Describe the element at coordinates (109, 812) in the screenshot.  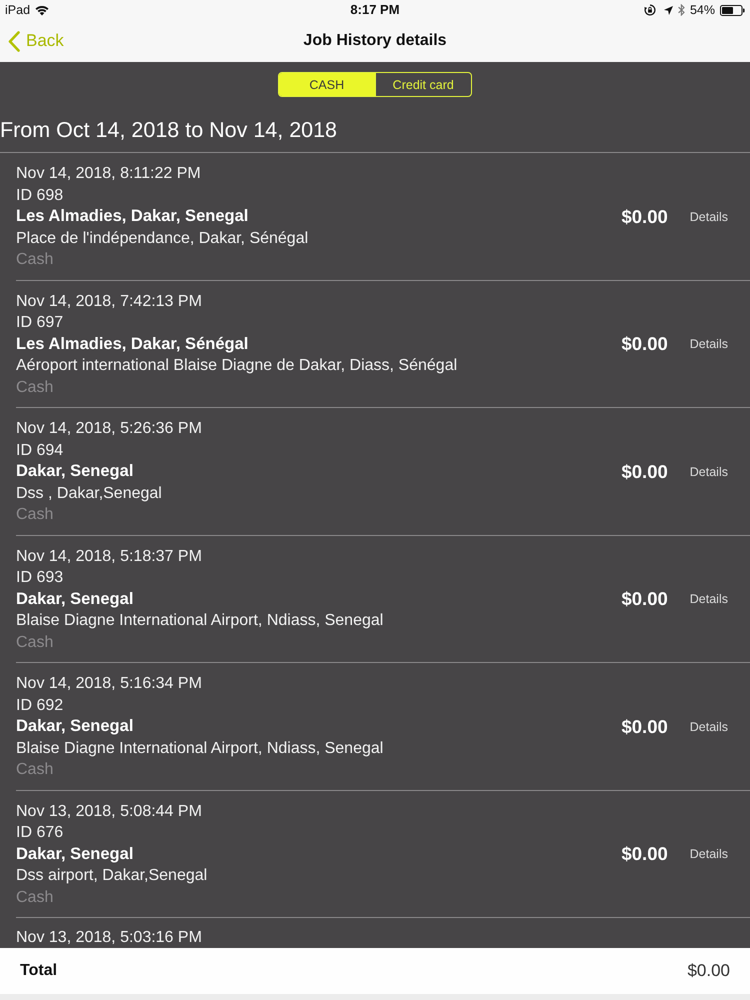
I see `job-date: Nov 13, 2018, 5:08:44 PM` at that location.